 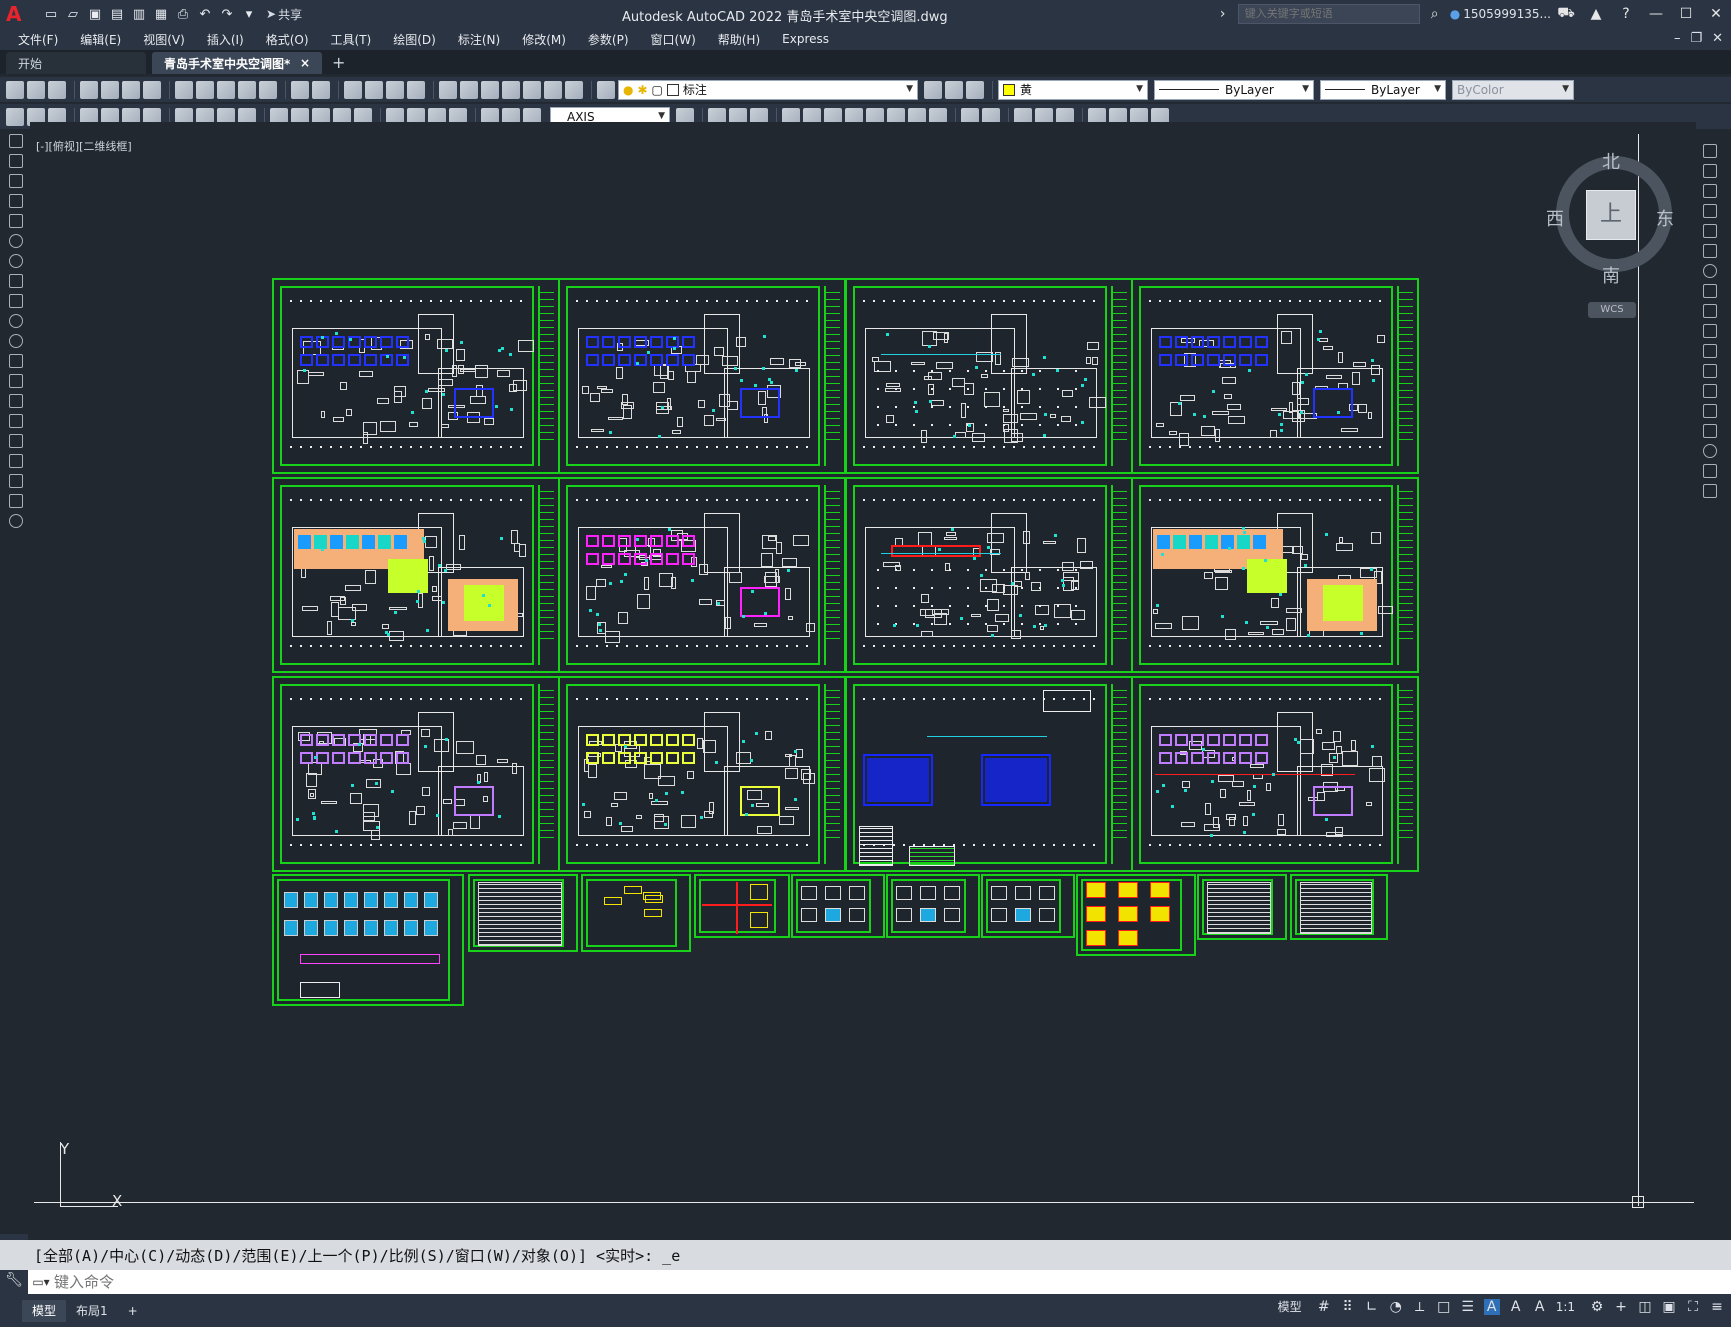 What do you see at coordinates (15, 116) in the screenshot?
I see `quick-dimension-icon` at bounding box center [15, 116].